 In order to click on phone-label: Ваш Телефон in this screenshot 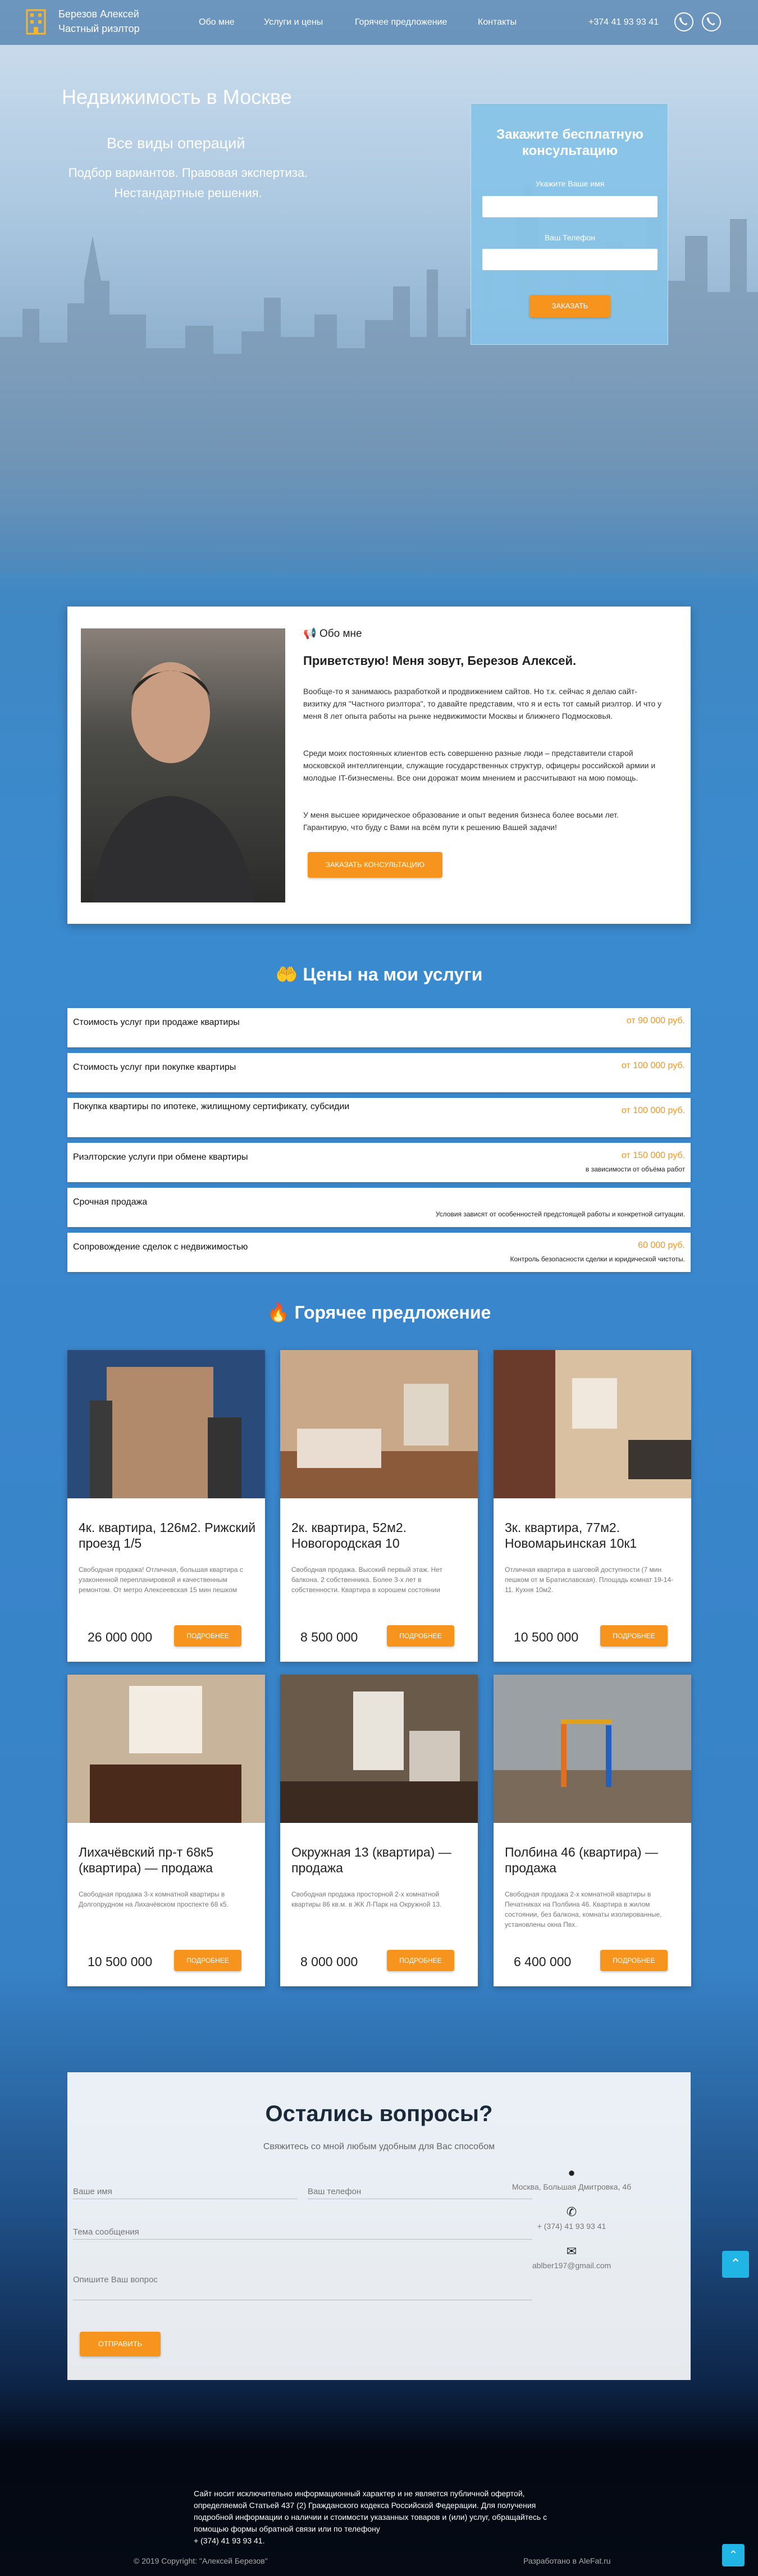, I will do `click(570, 237)`.